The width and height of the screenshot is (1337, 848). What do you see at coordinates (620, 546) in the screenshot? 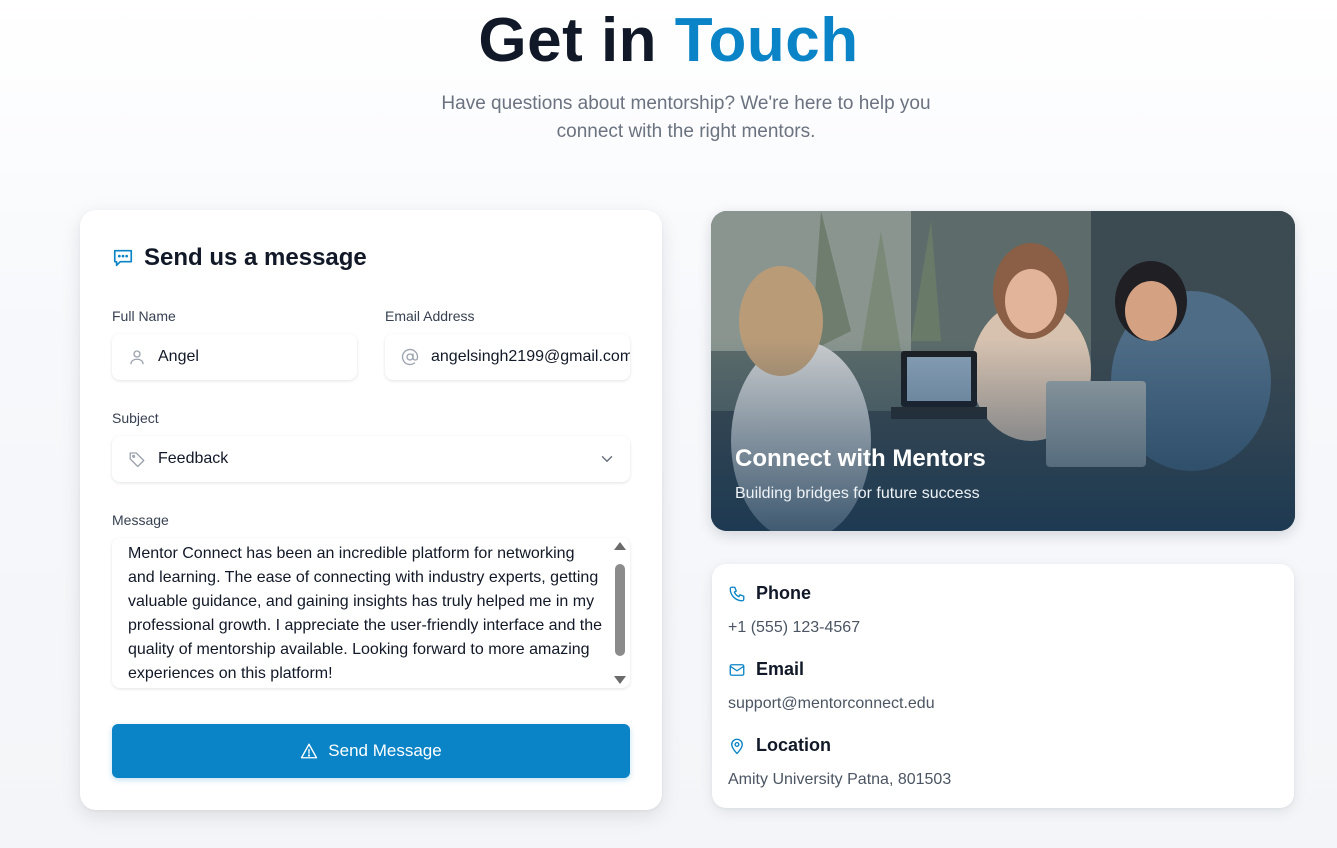
I see `scroll-up-arrow-icon` at bounding box center [620, 546].